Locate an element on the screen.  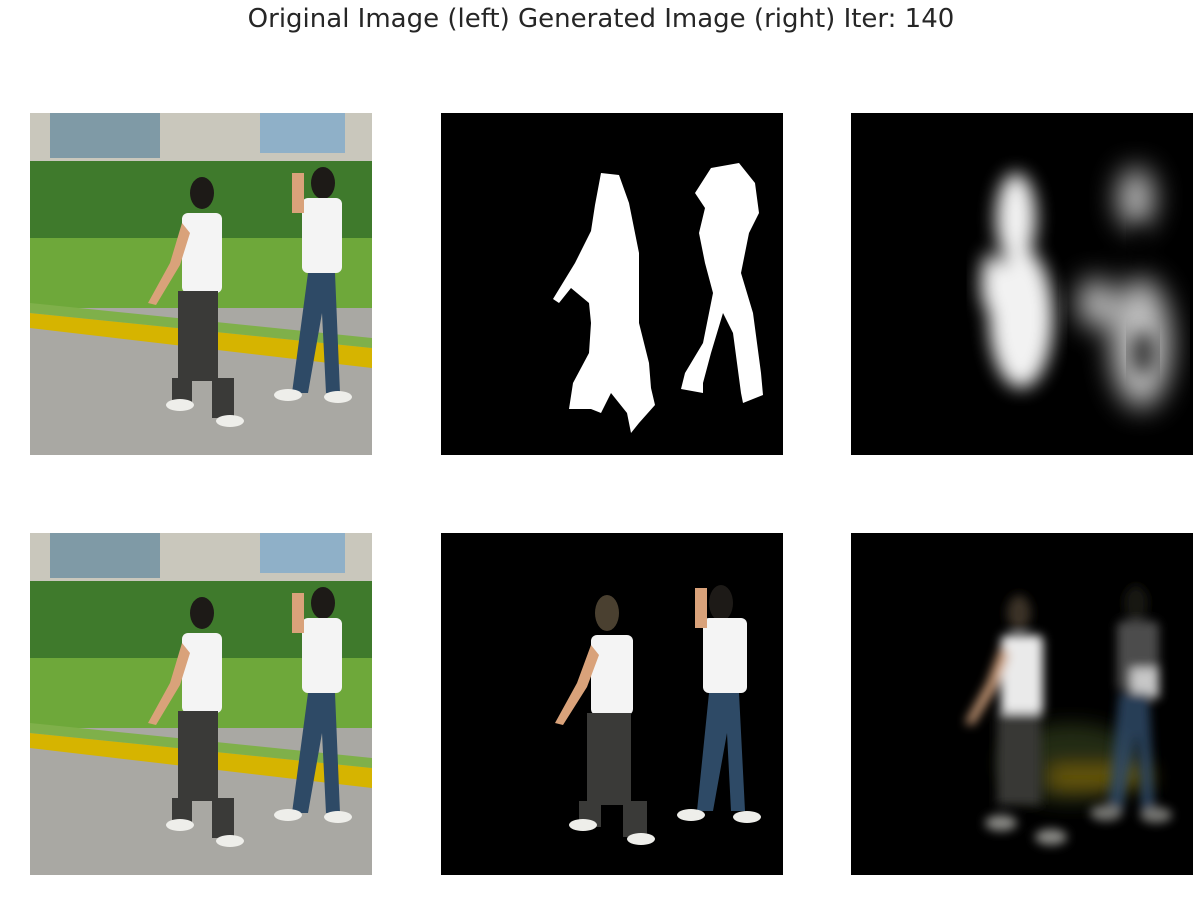
original-image-top is located at coordinates (201, 284).